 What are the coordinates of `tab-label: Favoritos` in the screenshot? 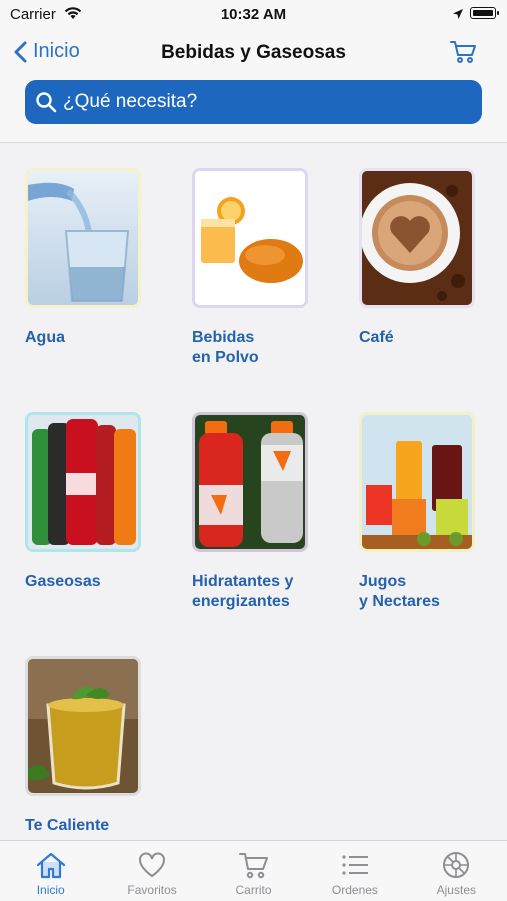 It's located at (152, 890).